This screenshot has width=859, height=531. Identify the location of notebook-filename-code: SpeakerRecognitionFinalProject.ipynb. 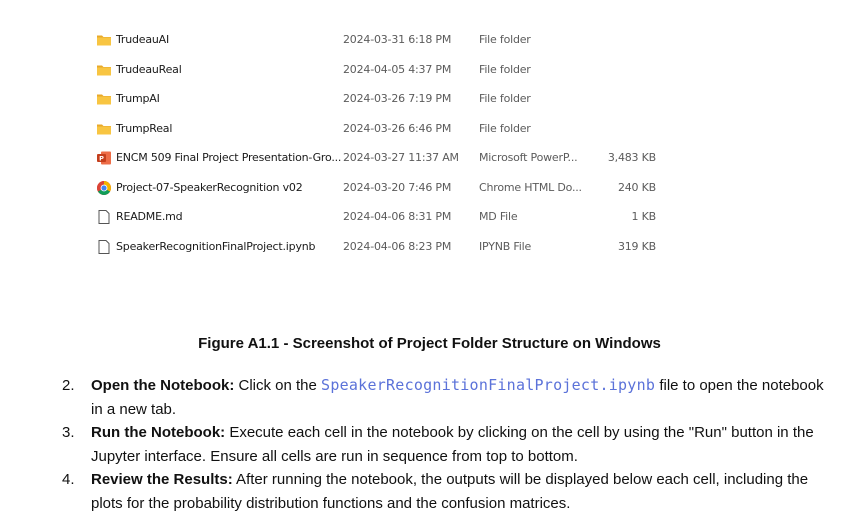
(488, 385).